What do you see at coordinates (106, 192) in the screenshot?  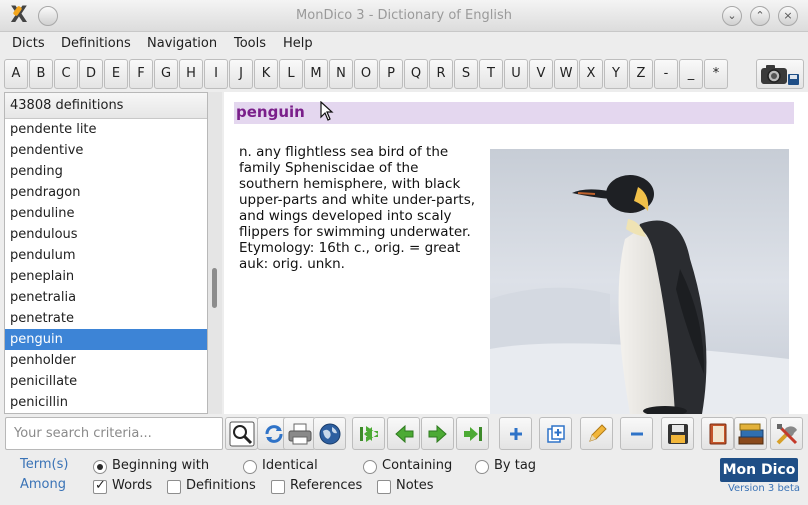 I see `list-item: pendragon` at bounding box center [106, 192].